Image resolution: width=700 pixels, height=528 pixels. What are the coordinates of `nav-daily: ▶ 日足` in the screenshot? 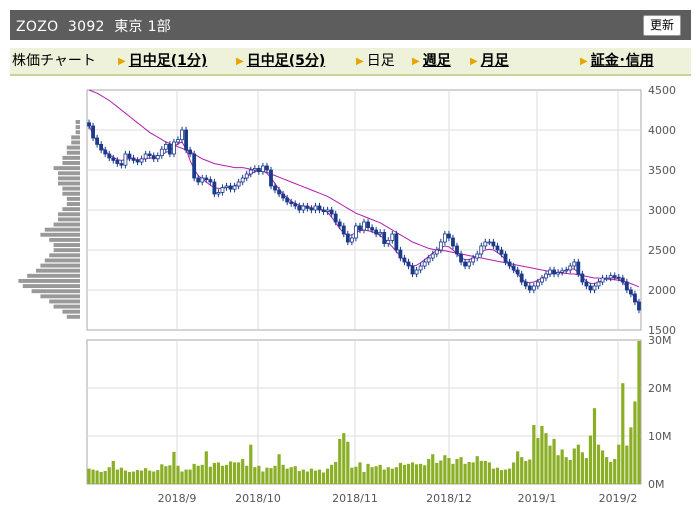 It's located at (375, 62).